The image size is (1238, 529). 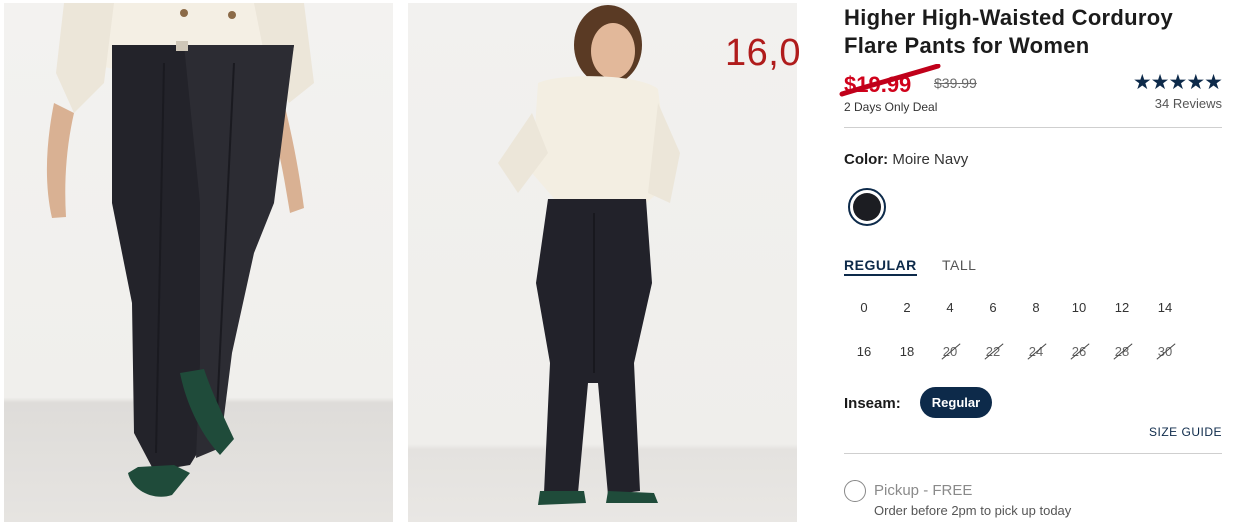 What do you see at coordinates (872, 403) in the screenshot?
I see `inseam-label: Inseam:` at bounding box center [872, 403].